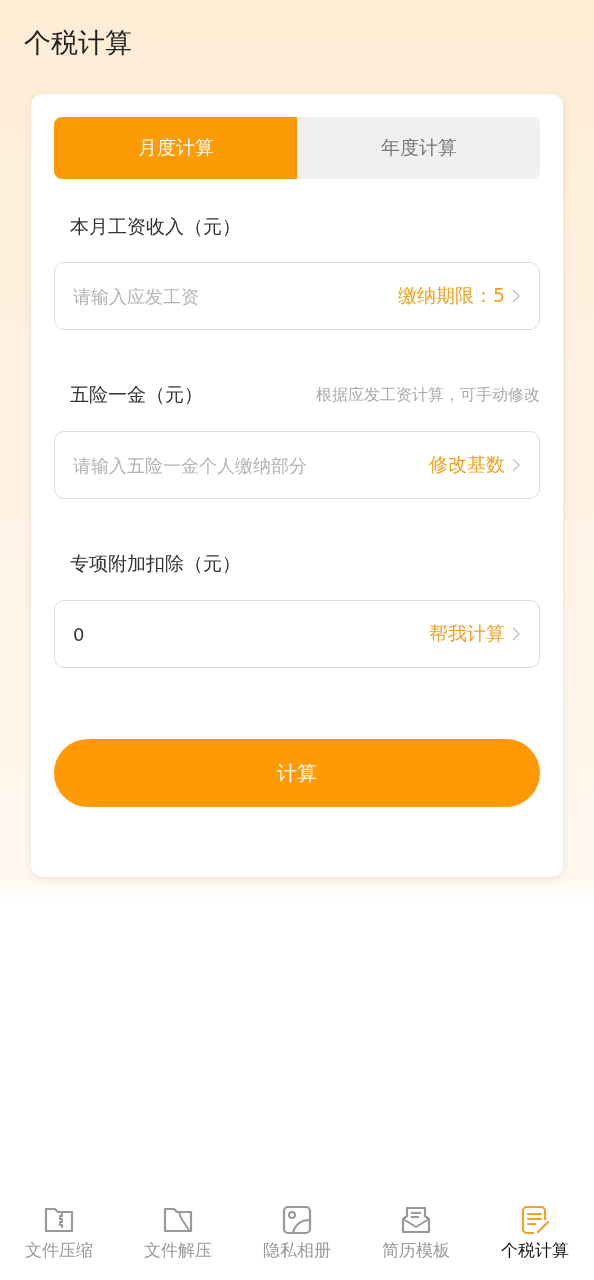 This screenshot has width=594, height=1280. Describe the element at coordinates (428, 395) in the screenshot. I see `field-hint: 根据应发工资计算，可手动修改` at that location.